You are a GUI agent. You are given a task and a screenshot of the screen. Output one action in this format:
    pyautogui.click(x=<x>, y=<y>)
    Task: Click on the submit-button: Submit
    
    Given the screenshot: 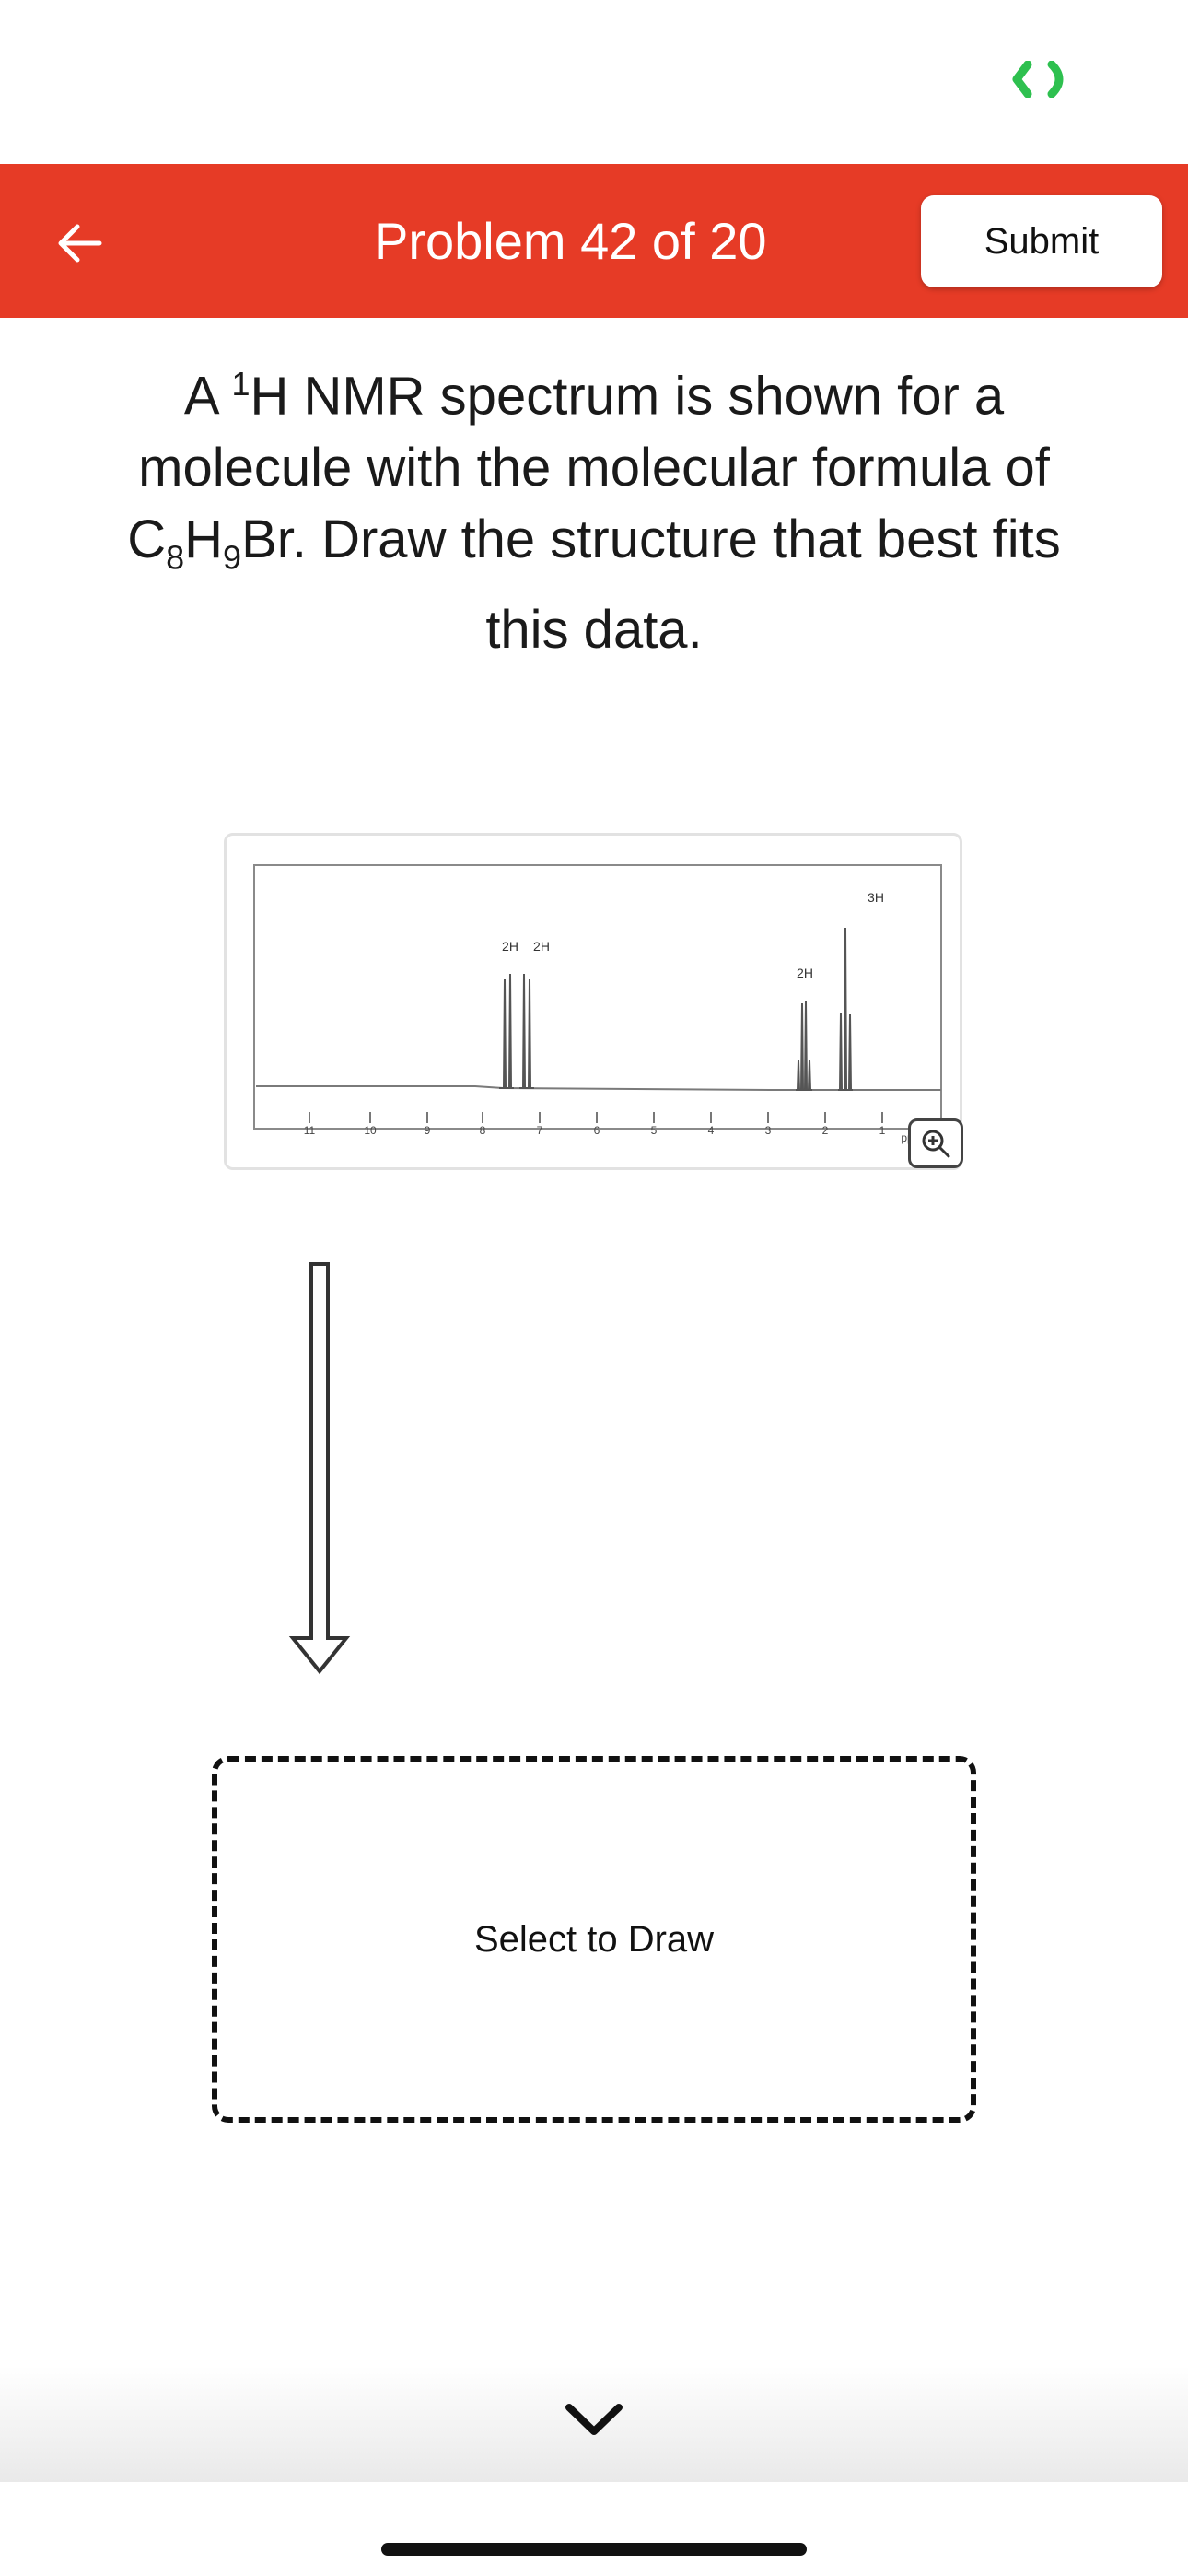 What is the action you would take?
    pyautogui.click(x=1041, y=241)
    